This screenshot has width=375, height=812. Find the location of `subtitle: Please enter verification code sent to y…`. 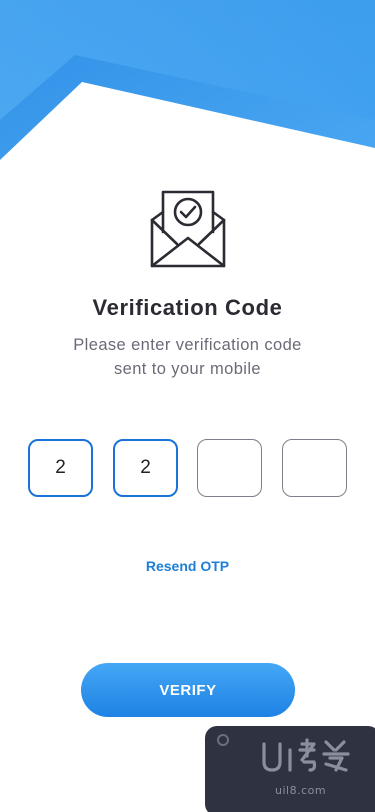

subtitle: Please enter verification code sent to y… is located at coordinates (187, 357).